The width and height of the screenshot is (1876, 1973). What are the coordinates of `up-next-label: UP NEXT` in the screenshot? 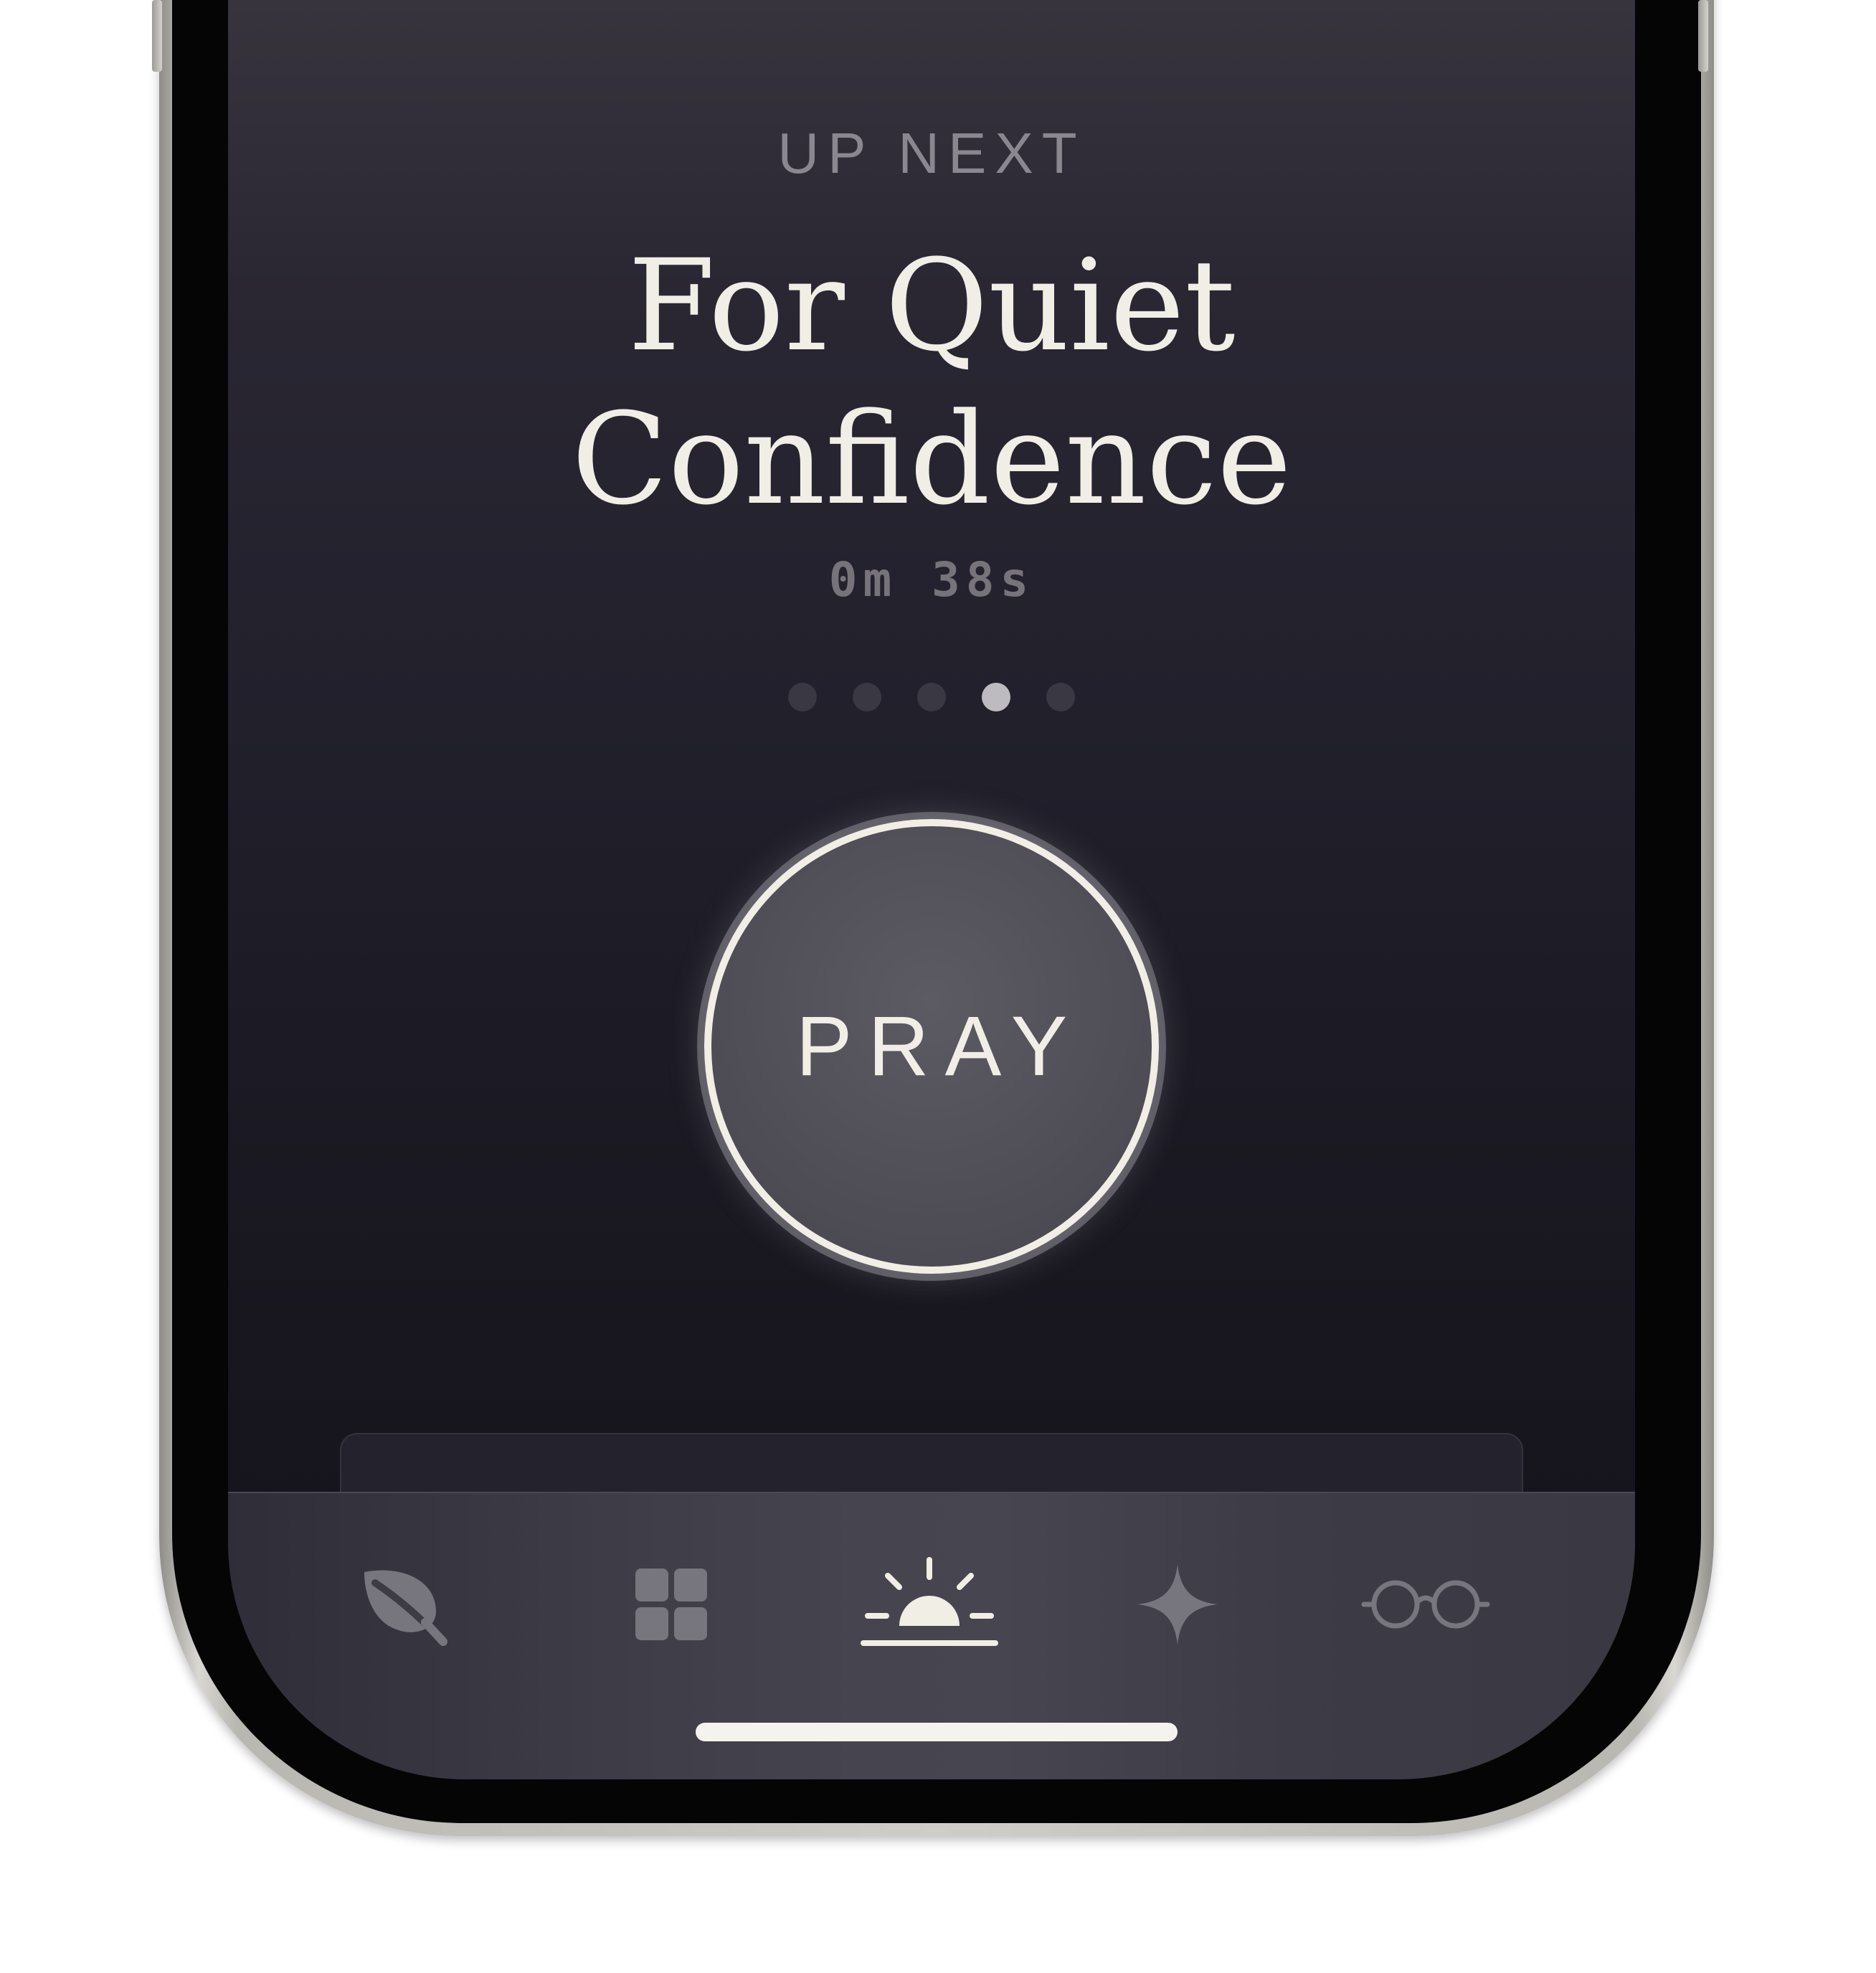 It's located at (931, 153).